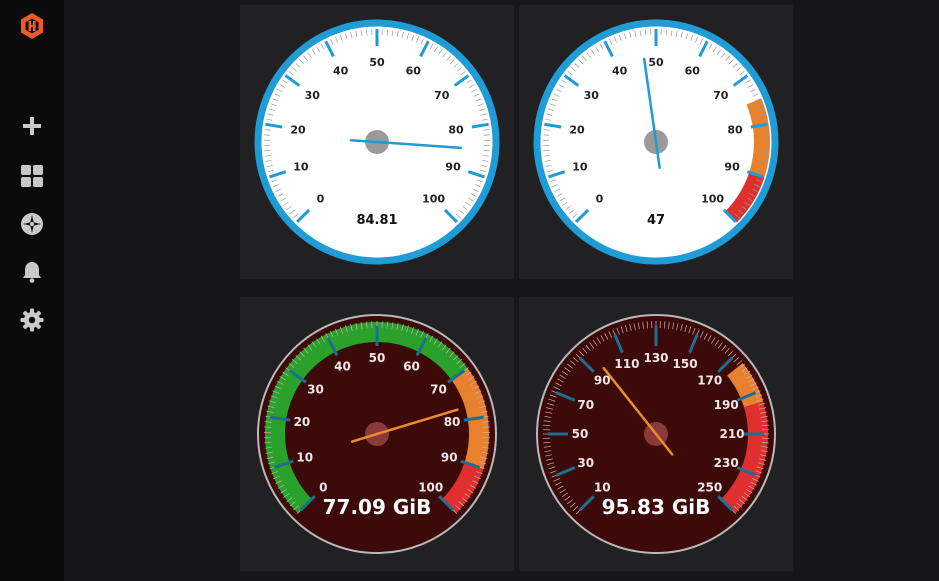 This screenshot has width=939, height=581. Describe the element at coordinates (726, 405) in the screenshot. I see `tick-label: 190` at that location.